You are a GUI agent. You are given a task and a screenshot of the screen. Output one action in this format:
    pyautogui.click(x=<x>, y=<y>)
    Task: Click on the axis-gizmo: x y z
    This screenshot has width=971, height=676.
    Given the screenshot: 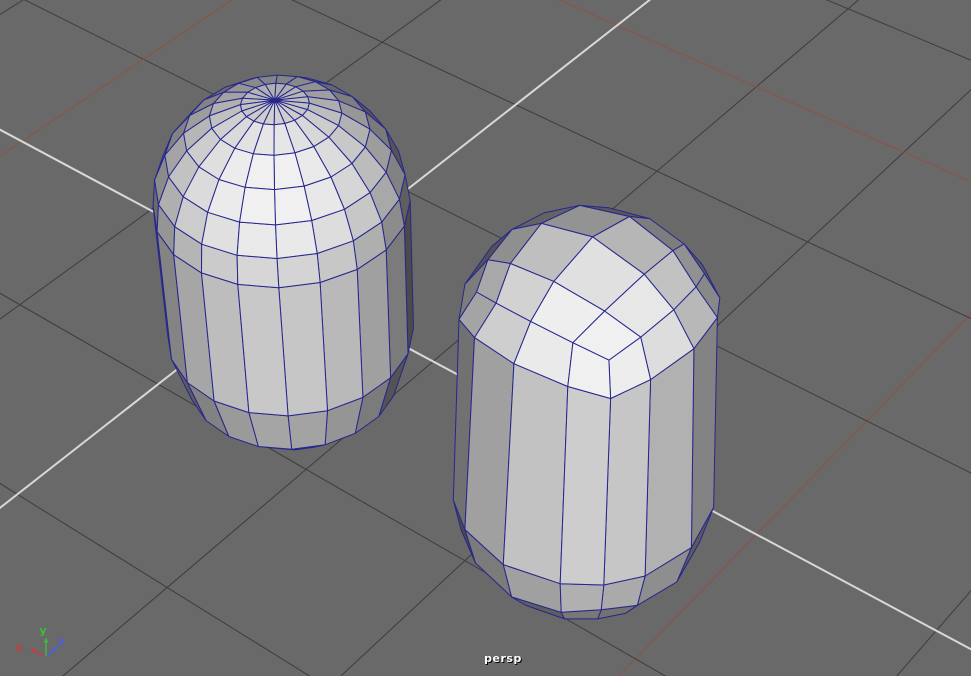 What is the action you would take?
    pyautogui.click(x=39, y=641)
    